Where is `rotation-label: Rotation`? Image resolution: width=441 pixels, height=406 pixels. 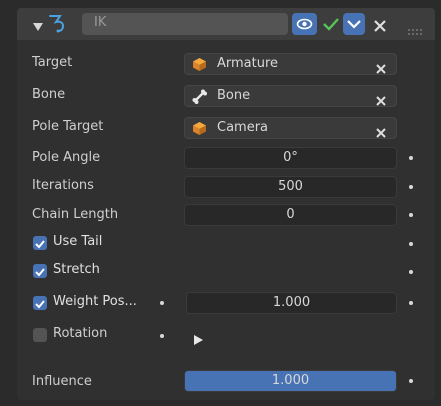
rotation-label: Rotation is located at coordinates (80, 333).